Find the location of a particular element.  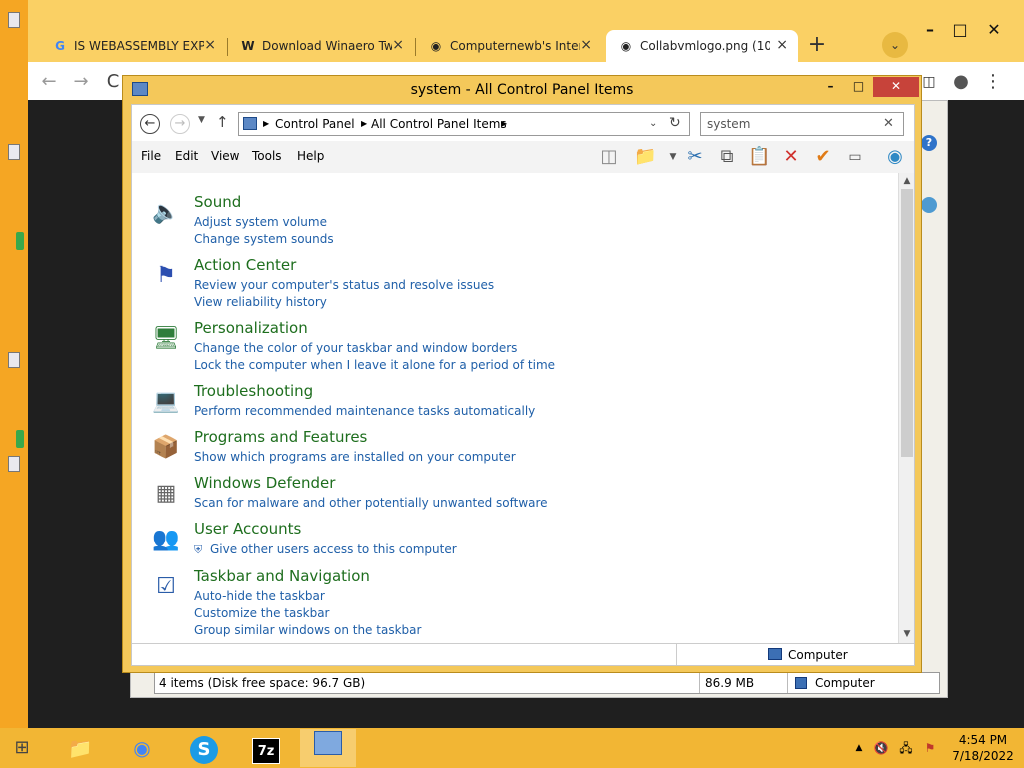

chrome-close-button: ✕ is located at coordinates (994, 30).